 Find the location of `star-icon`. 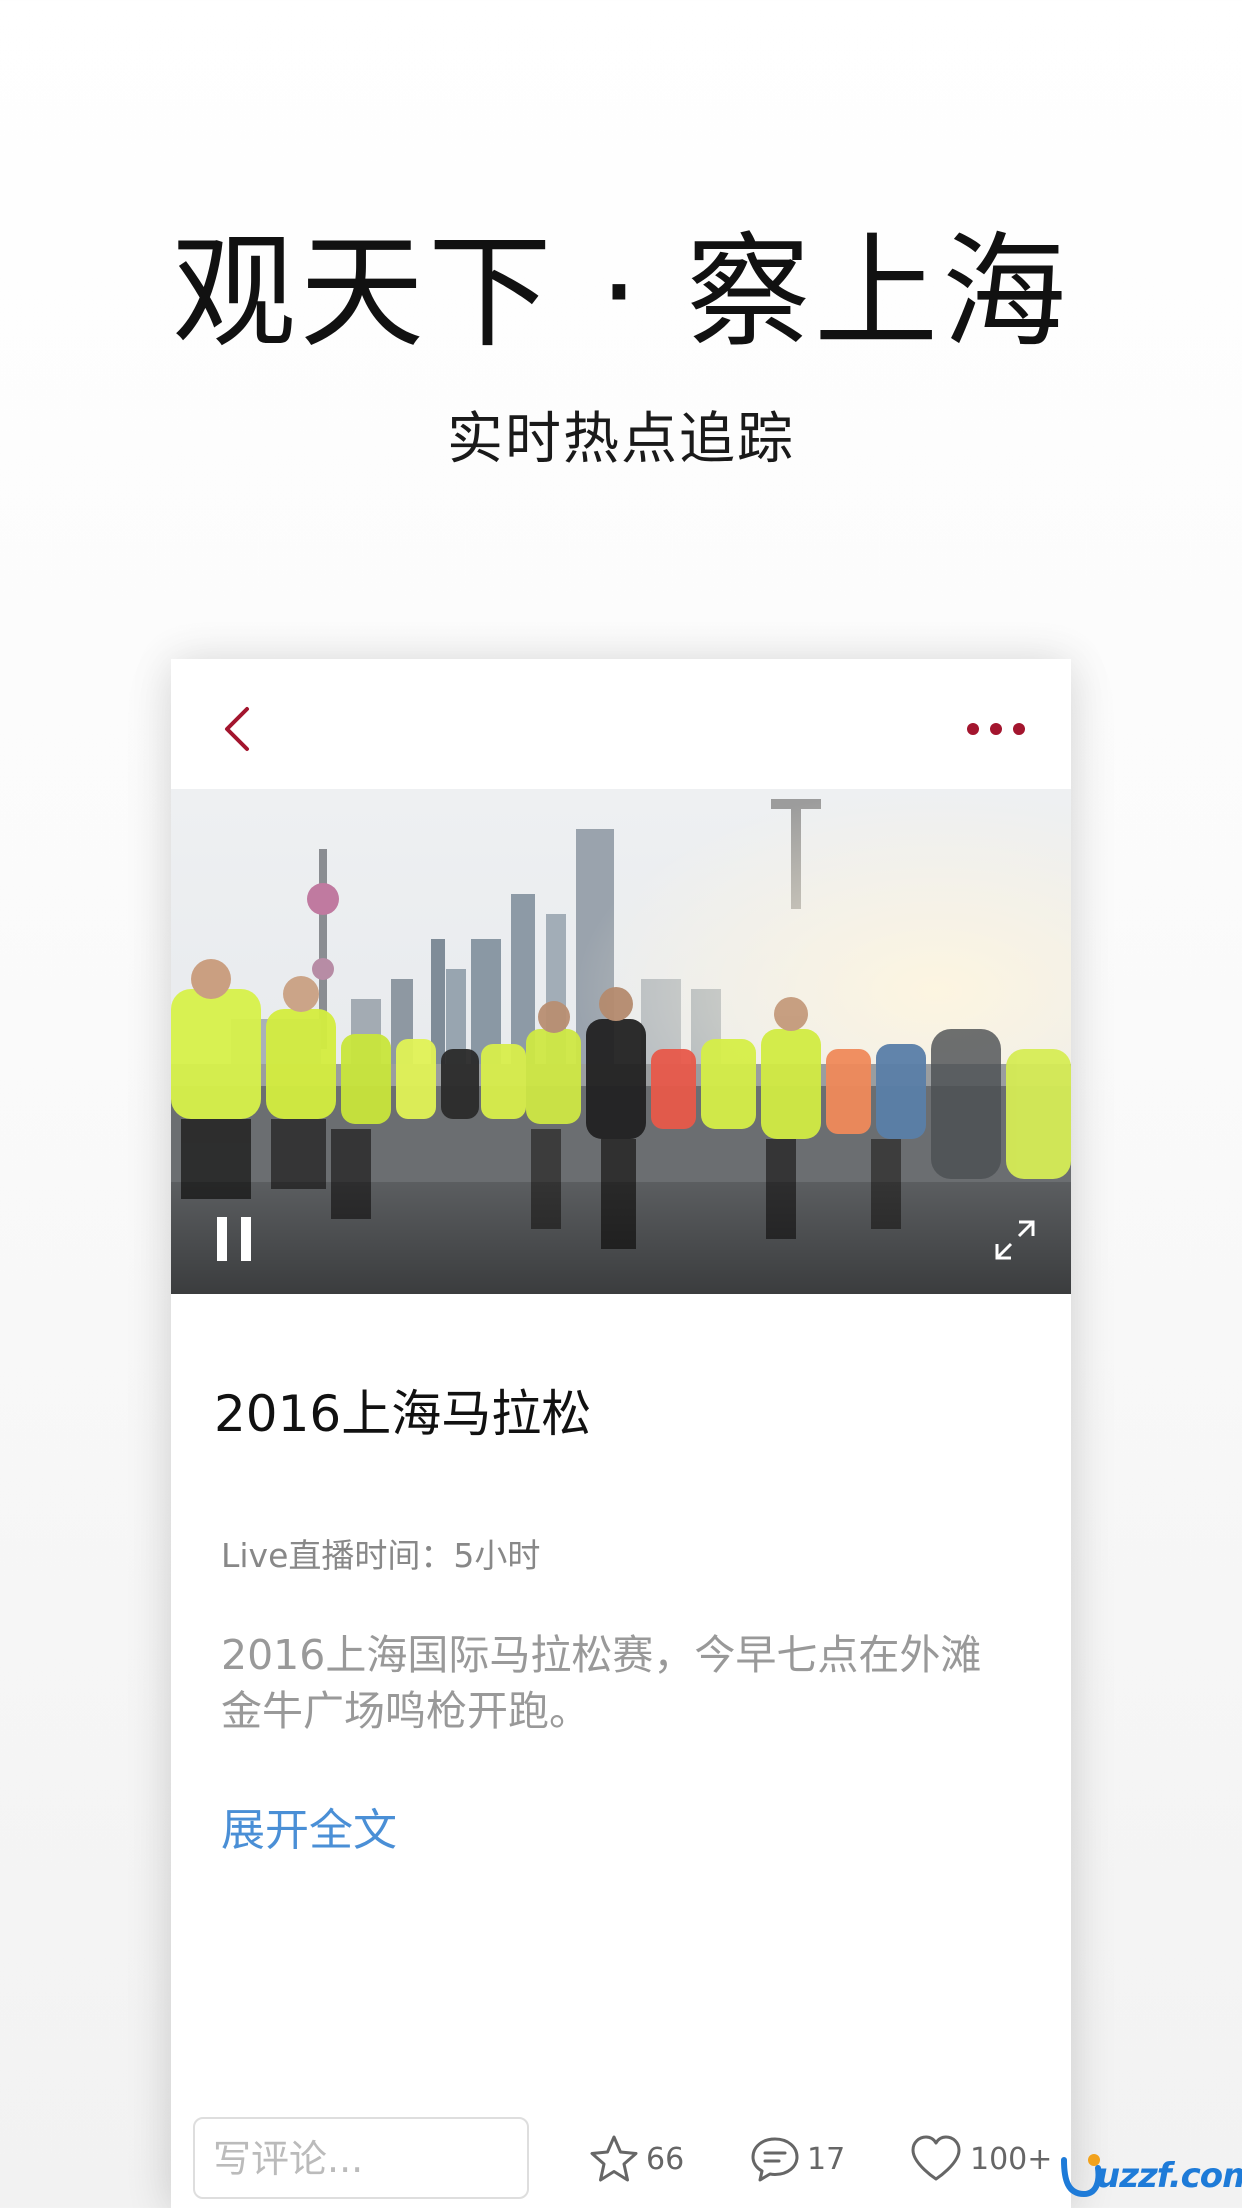

star-icon is located at coordinates (614, 2158).